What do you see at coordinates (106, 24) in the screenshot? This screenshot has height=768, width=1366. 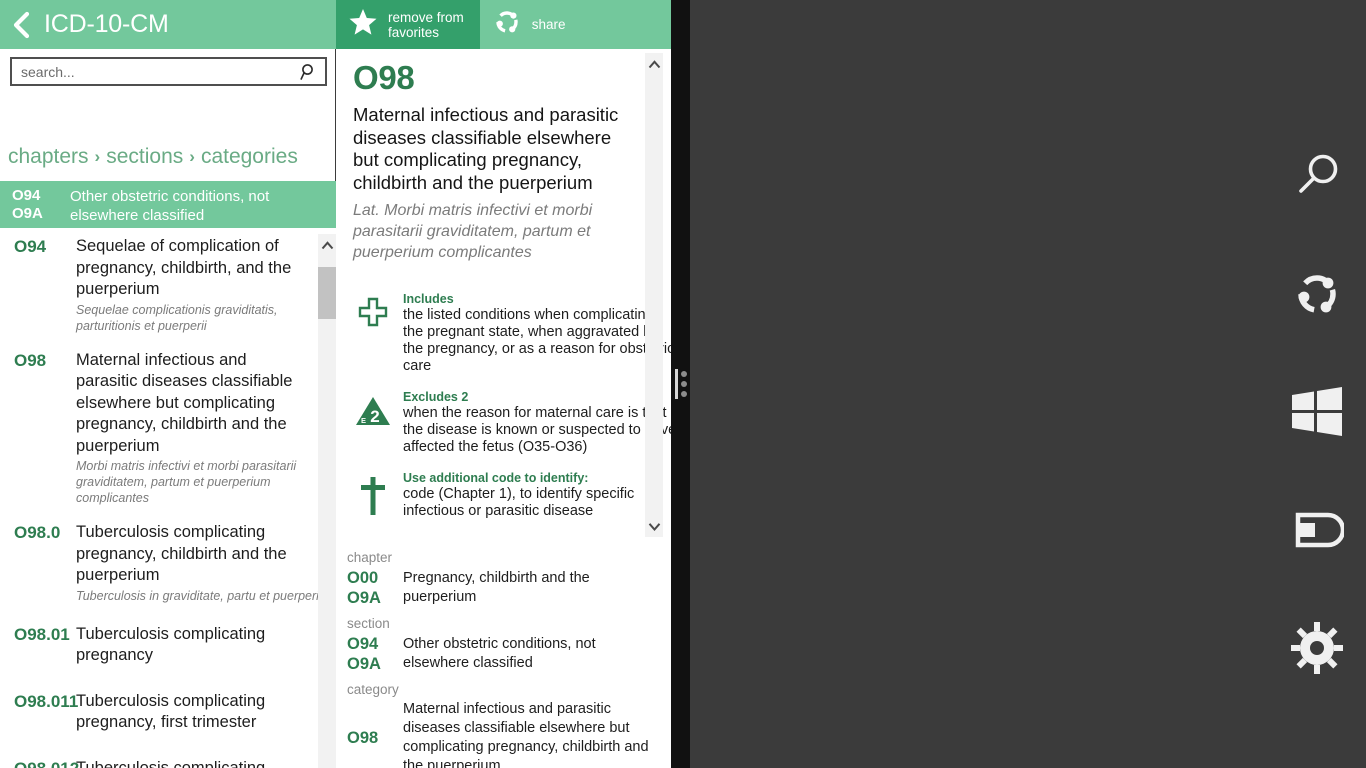 I see `page-title: ICD-10-CM` at bounding box center [106, 24].